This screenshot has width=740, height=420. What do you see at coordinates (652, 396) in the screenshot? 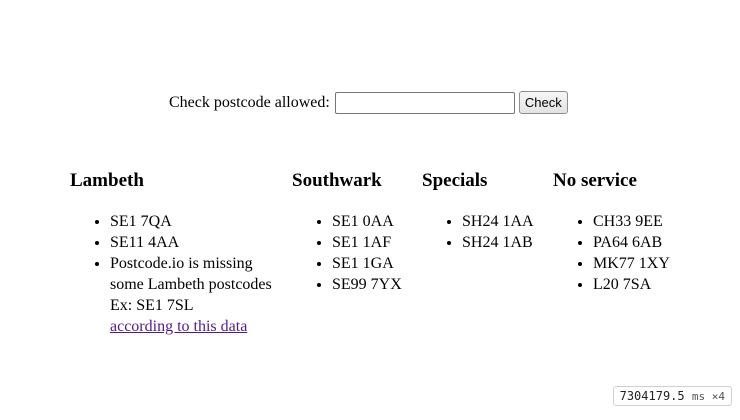
I see `timer-value: 7304179.5` at bounding box center [652, 396].